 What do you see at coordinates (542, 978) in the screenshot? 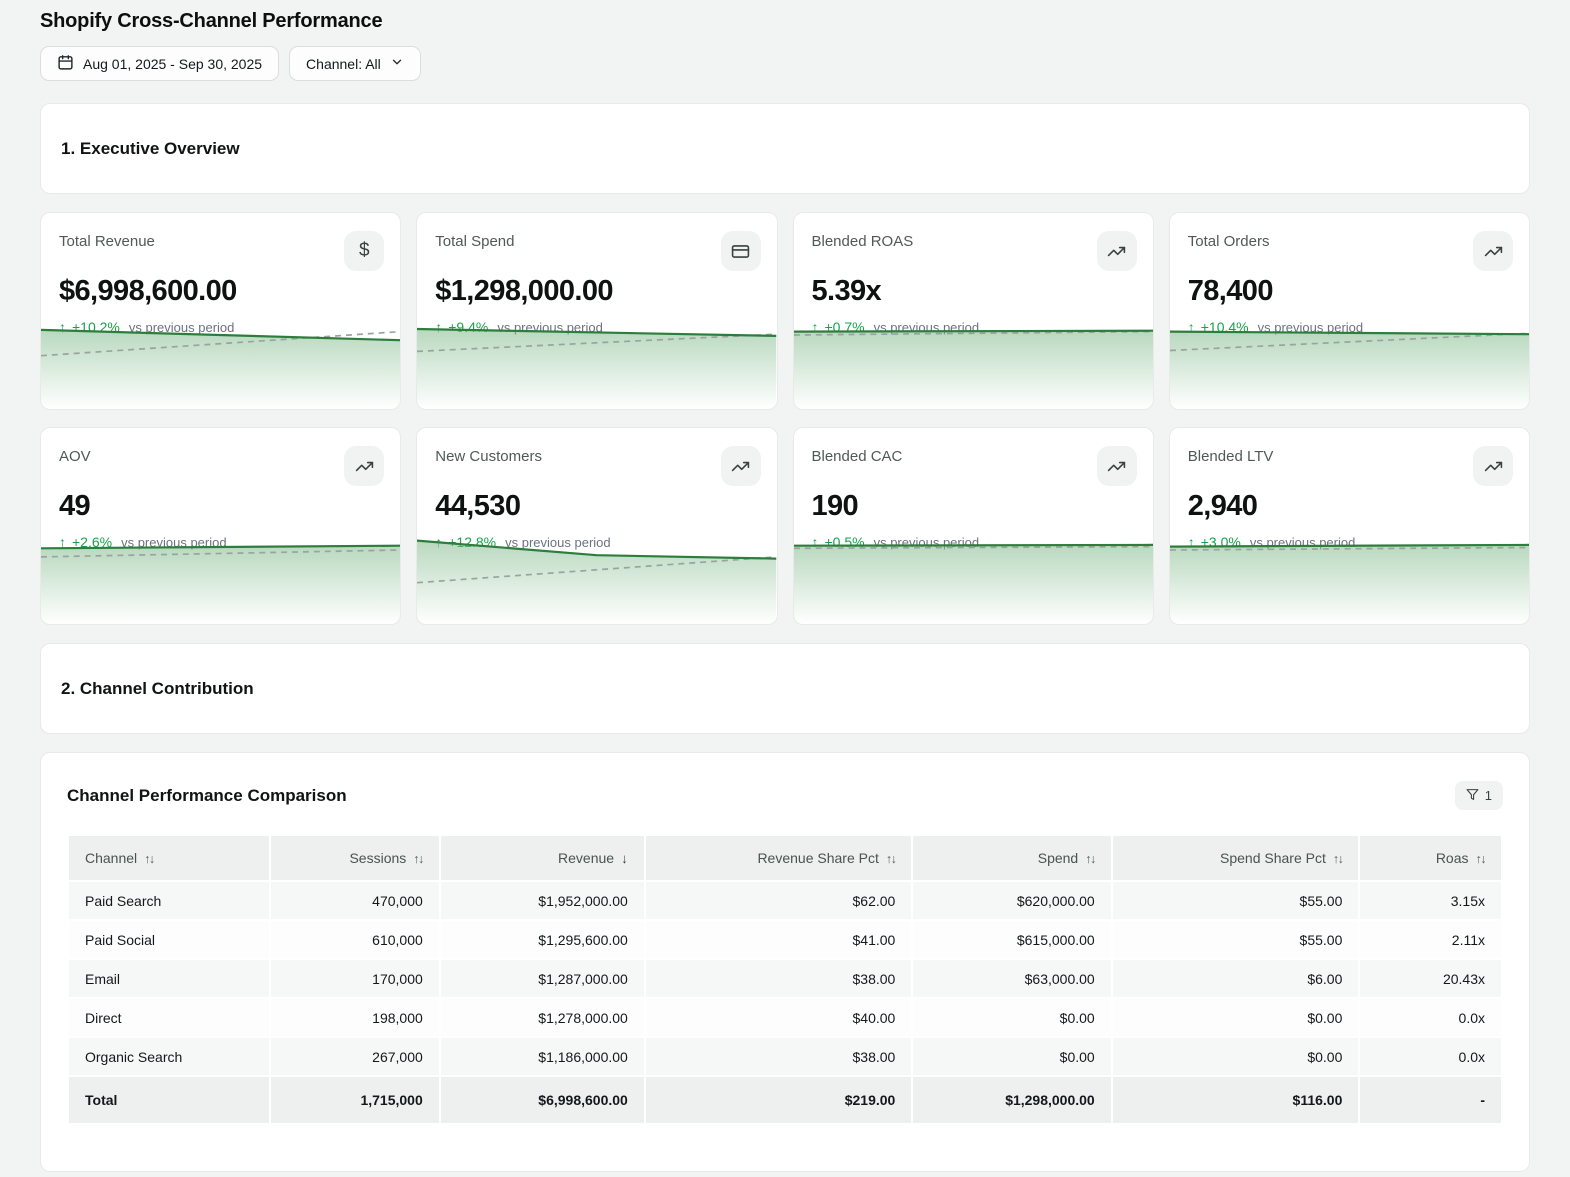
I see `cell-revenue: $1,287,000.00` at bounding box center [542, 978].